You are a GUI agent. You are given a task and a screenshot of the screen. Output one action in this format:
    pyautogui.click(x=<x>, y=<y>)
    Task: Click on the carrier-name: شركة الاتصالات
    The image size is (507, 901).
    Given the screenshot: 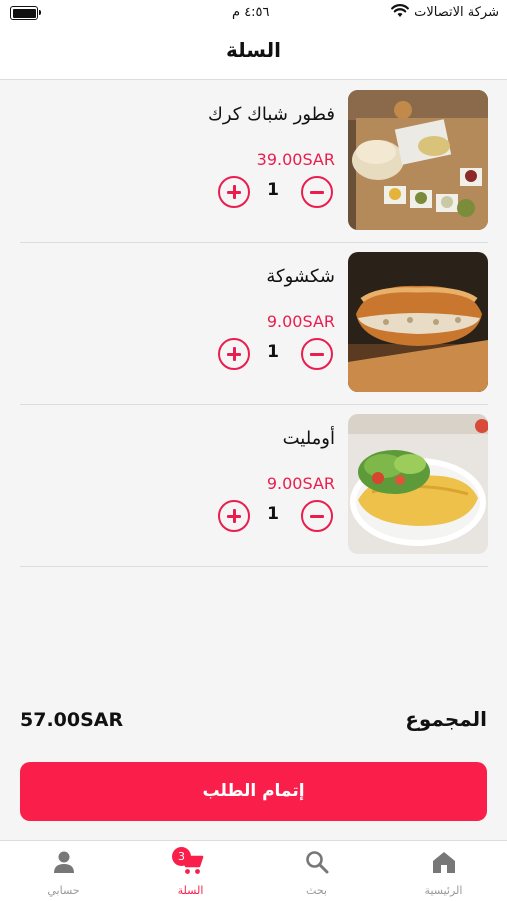 What is the action you would take?
    pyautogui.click(x=456, y=12)
    